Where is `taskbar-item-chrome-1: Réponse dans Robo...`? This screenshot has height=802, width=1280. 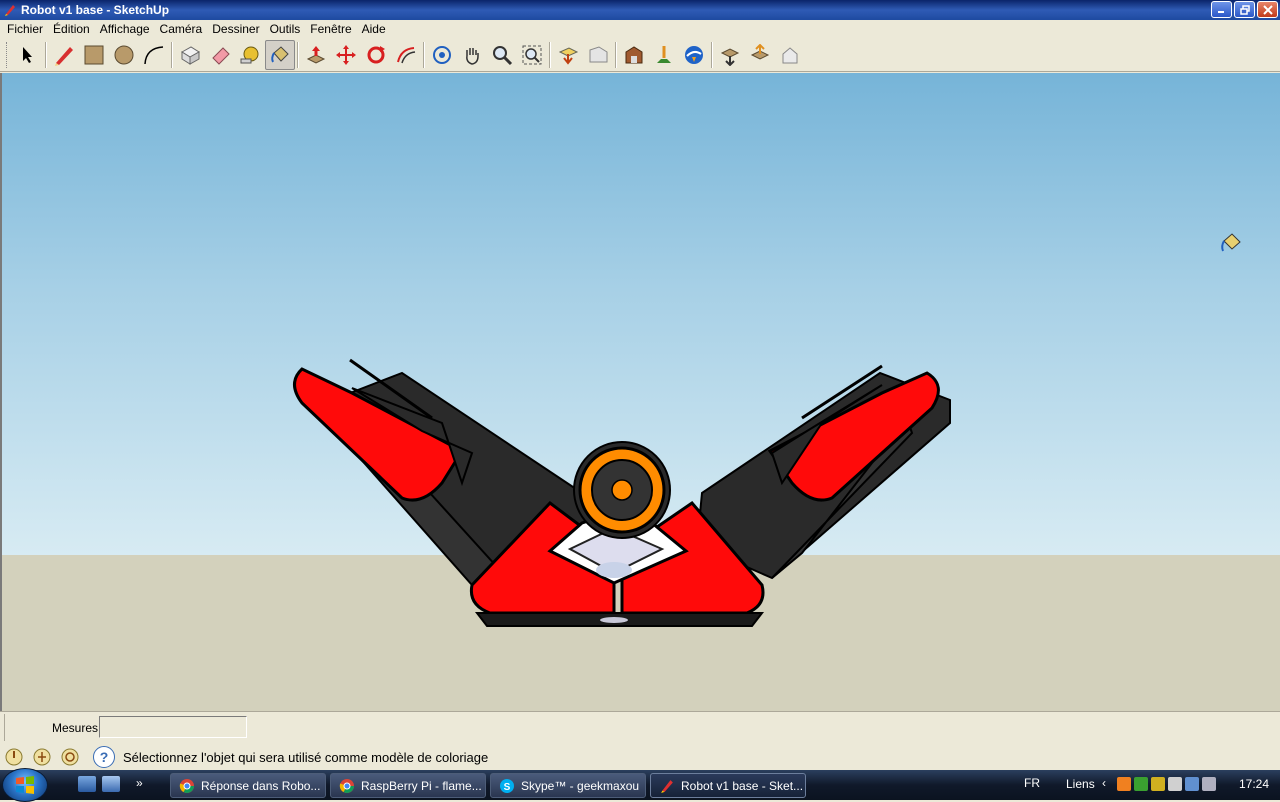
taskbar-item-chrome-1: Réponse dans Robo... is located at coordinates (248, 785).